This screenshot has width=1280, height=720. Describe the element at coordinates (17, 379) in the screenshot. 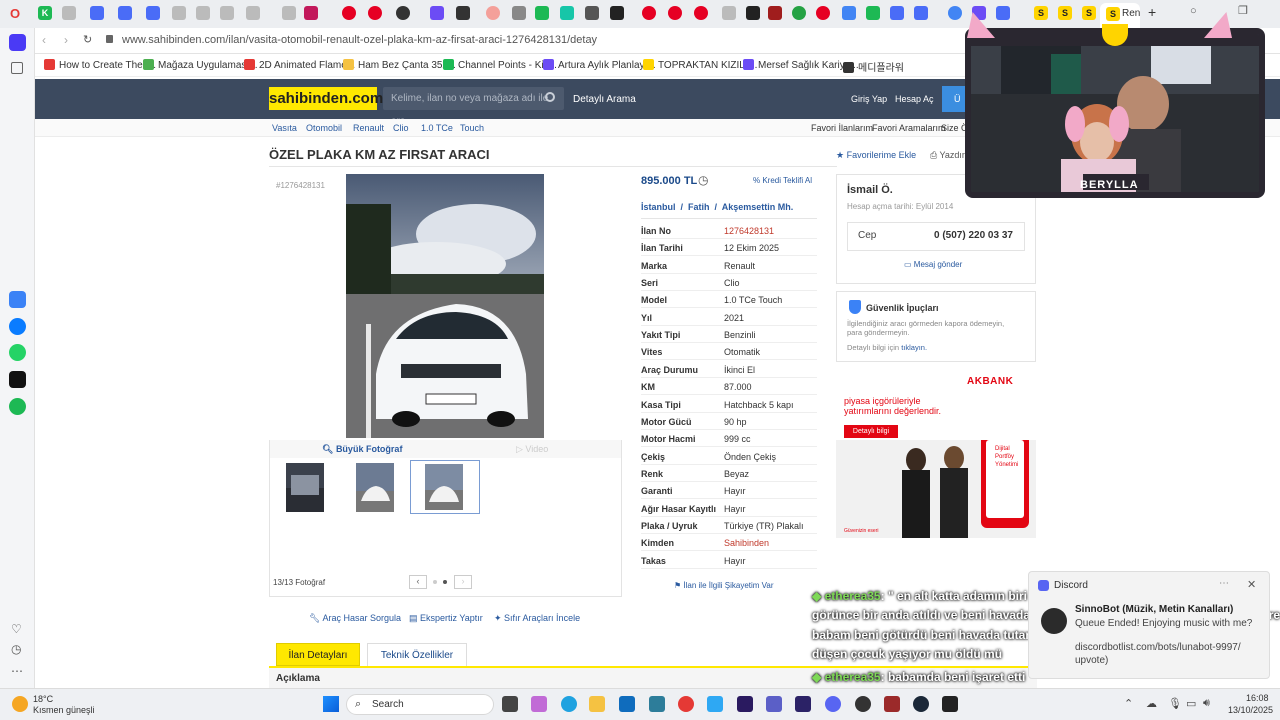

I see `x-icon` at that location.